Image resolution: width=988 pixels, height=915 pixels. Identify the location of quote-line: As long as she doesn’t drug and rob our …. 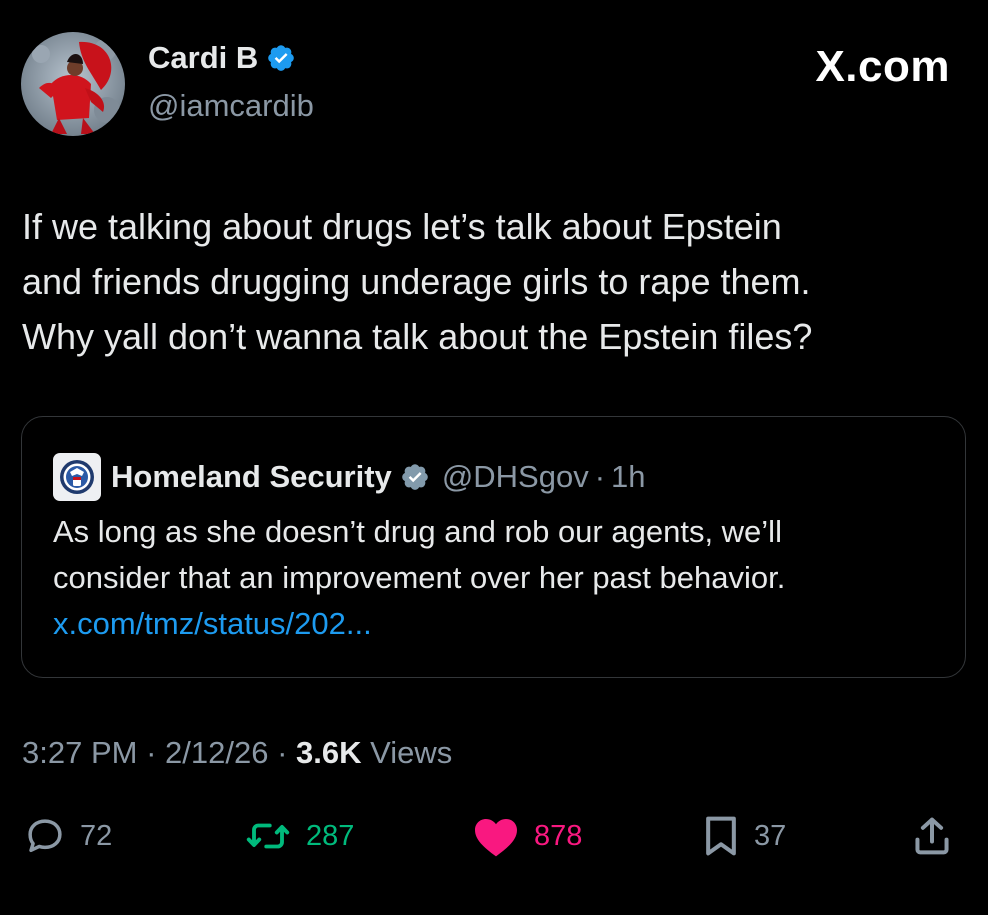
(417, 531).